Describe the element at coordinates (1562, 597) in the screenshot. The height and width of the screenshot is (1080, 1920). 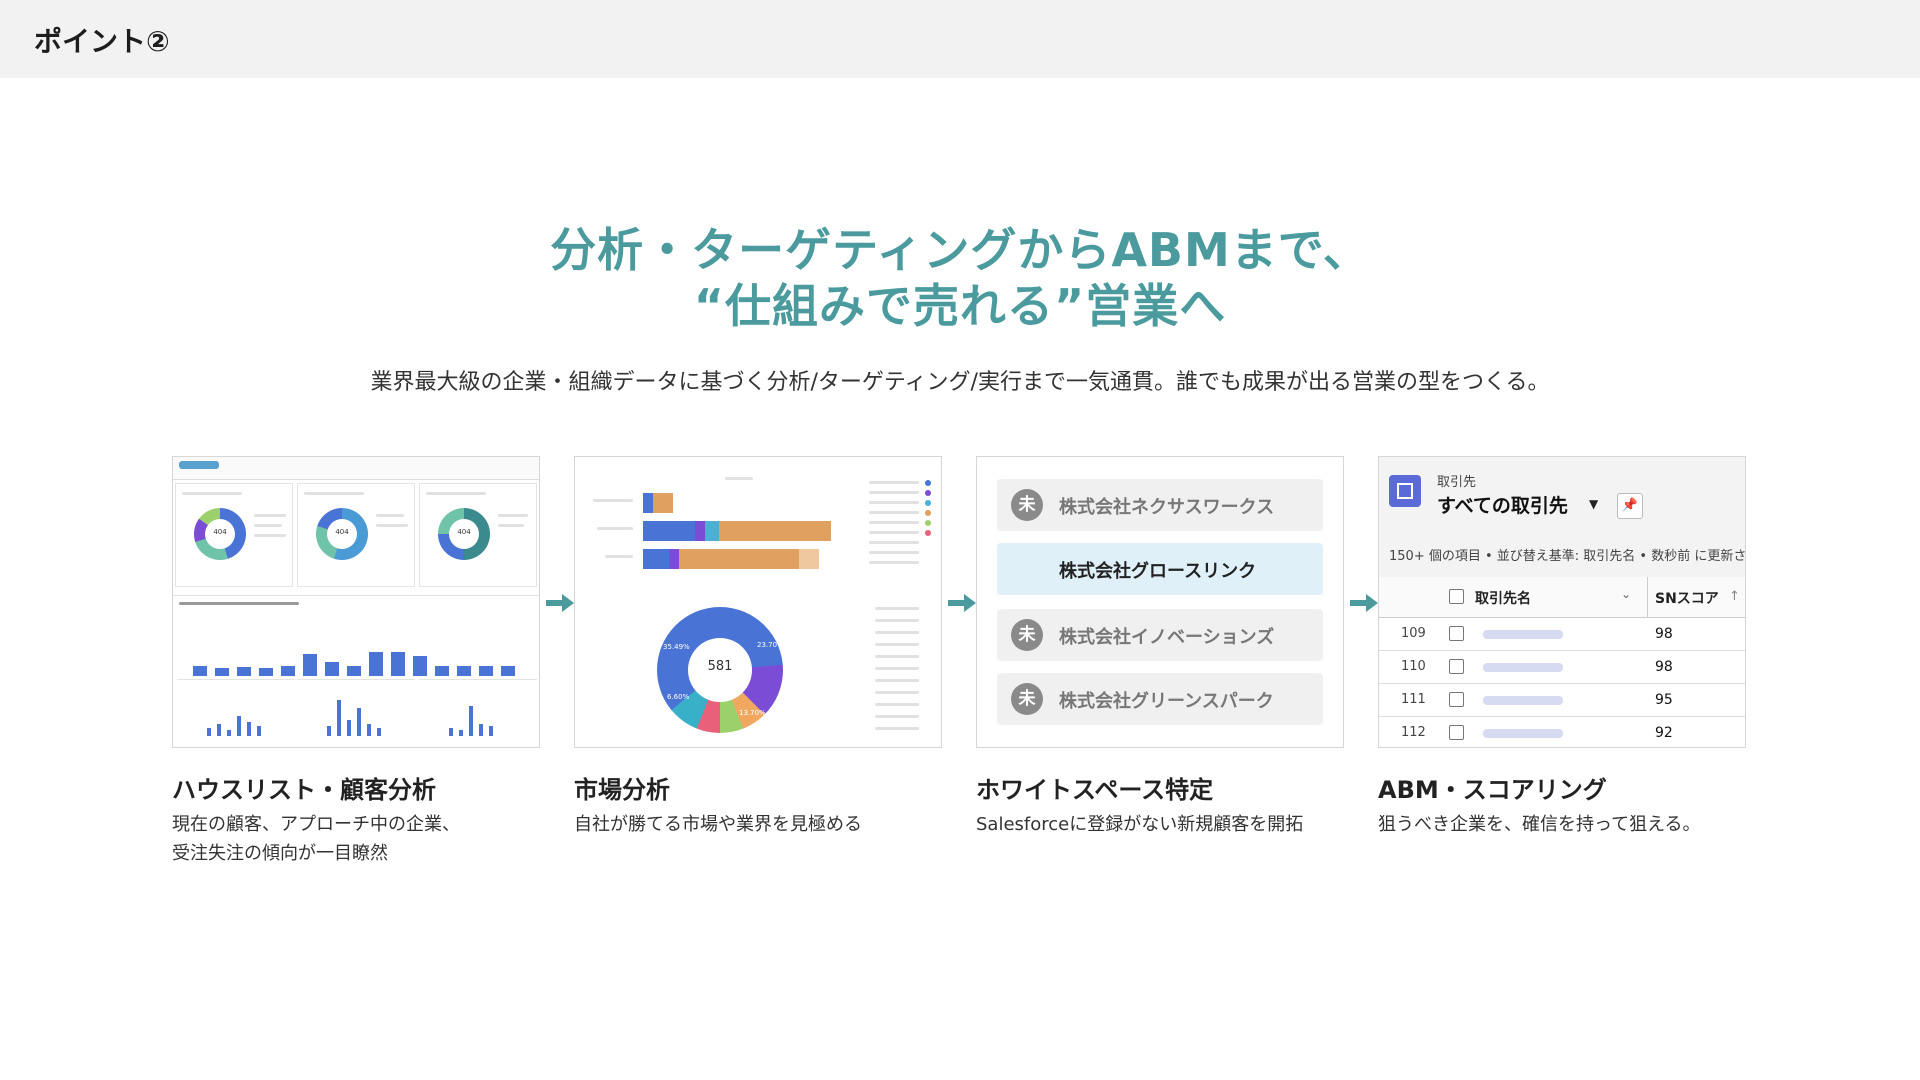
I see `column-header-row: 取引先名 ⌄ SNスコア ↑` at that location.